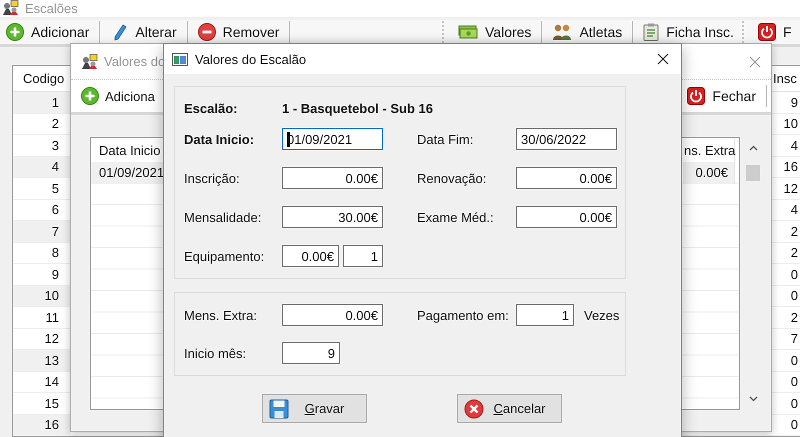  What do you see at coordinates (363, 256) in the screenshot?
I see `quantity-field: 1` at bounding box center [363, 256].